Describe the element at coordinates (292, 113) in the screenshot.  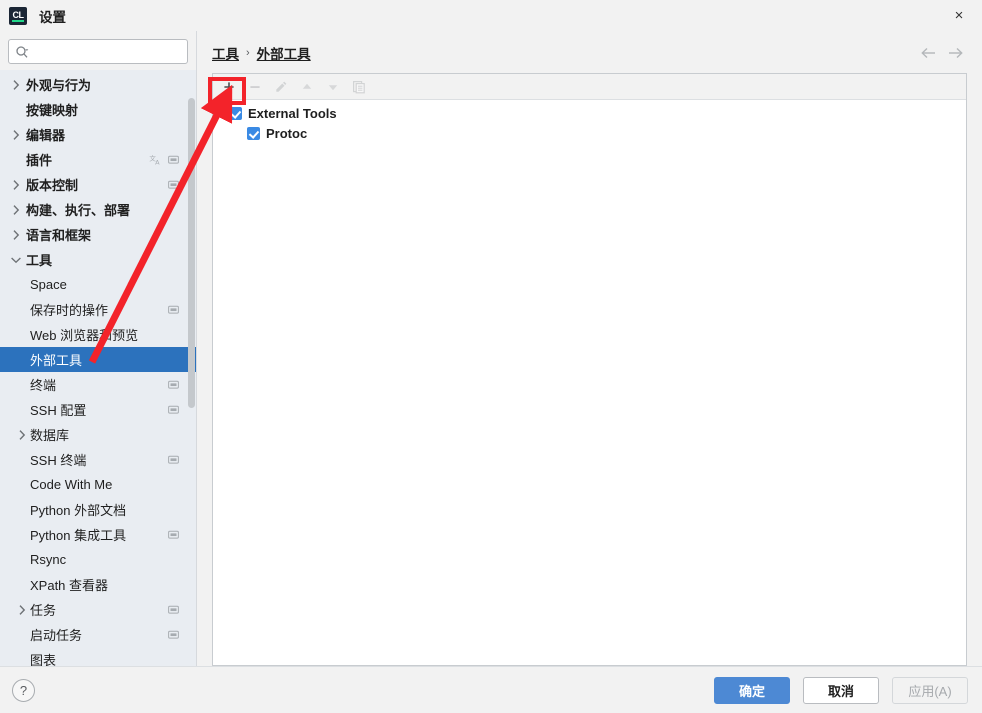
I see `tool-label: External Tools` at that location.